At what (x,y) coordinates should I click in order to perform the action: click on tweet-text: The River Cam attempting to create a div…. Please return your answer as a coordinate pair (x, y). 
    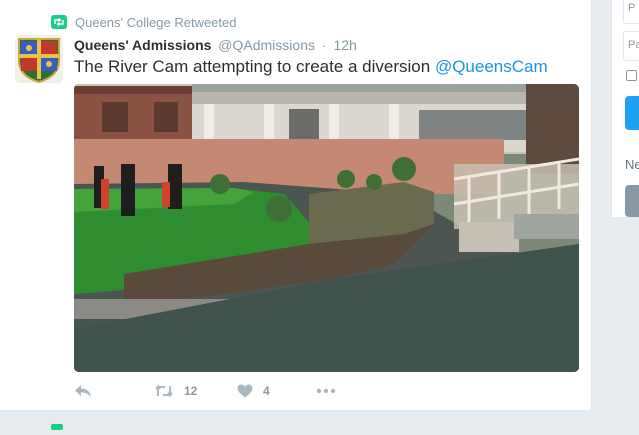
    Looking at the image, I should click on (311, 67).